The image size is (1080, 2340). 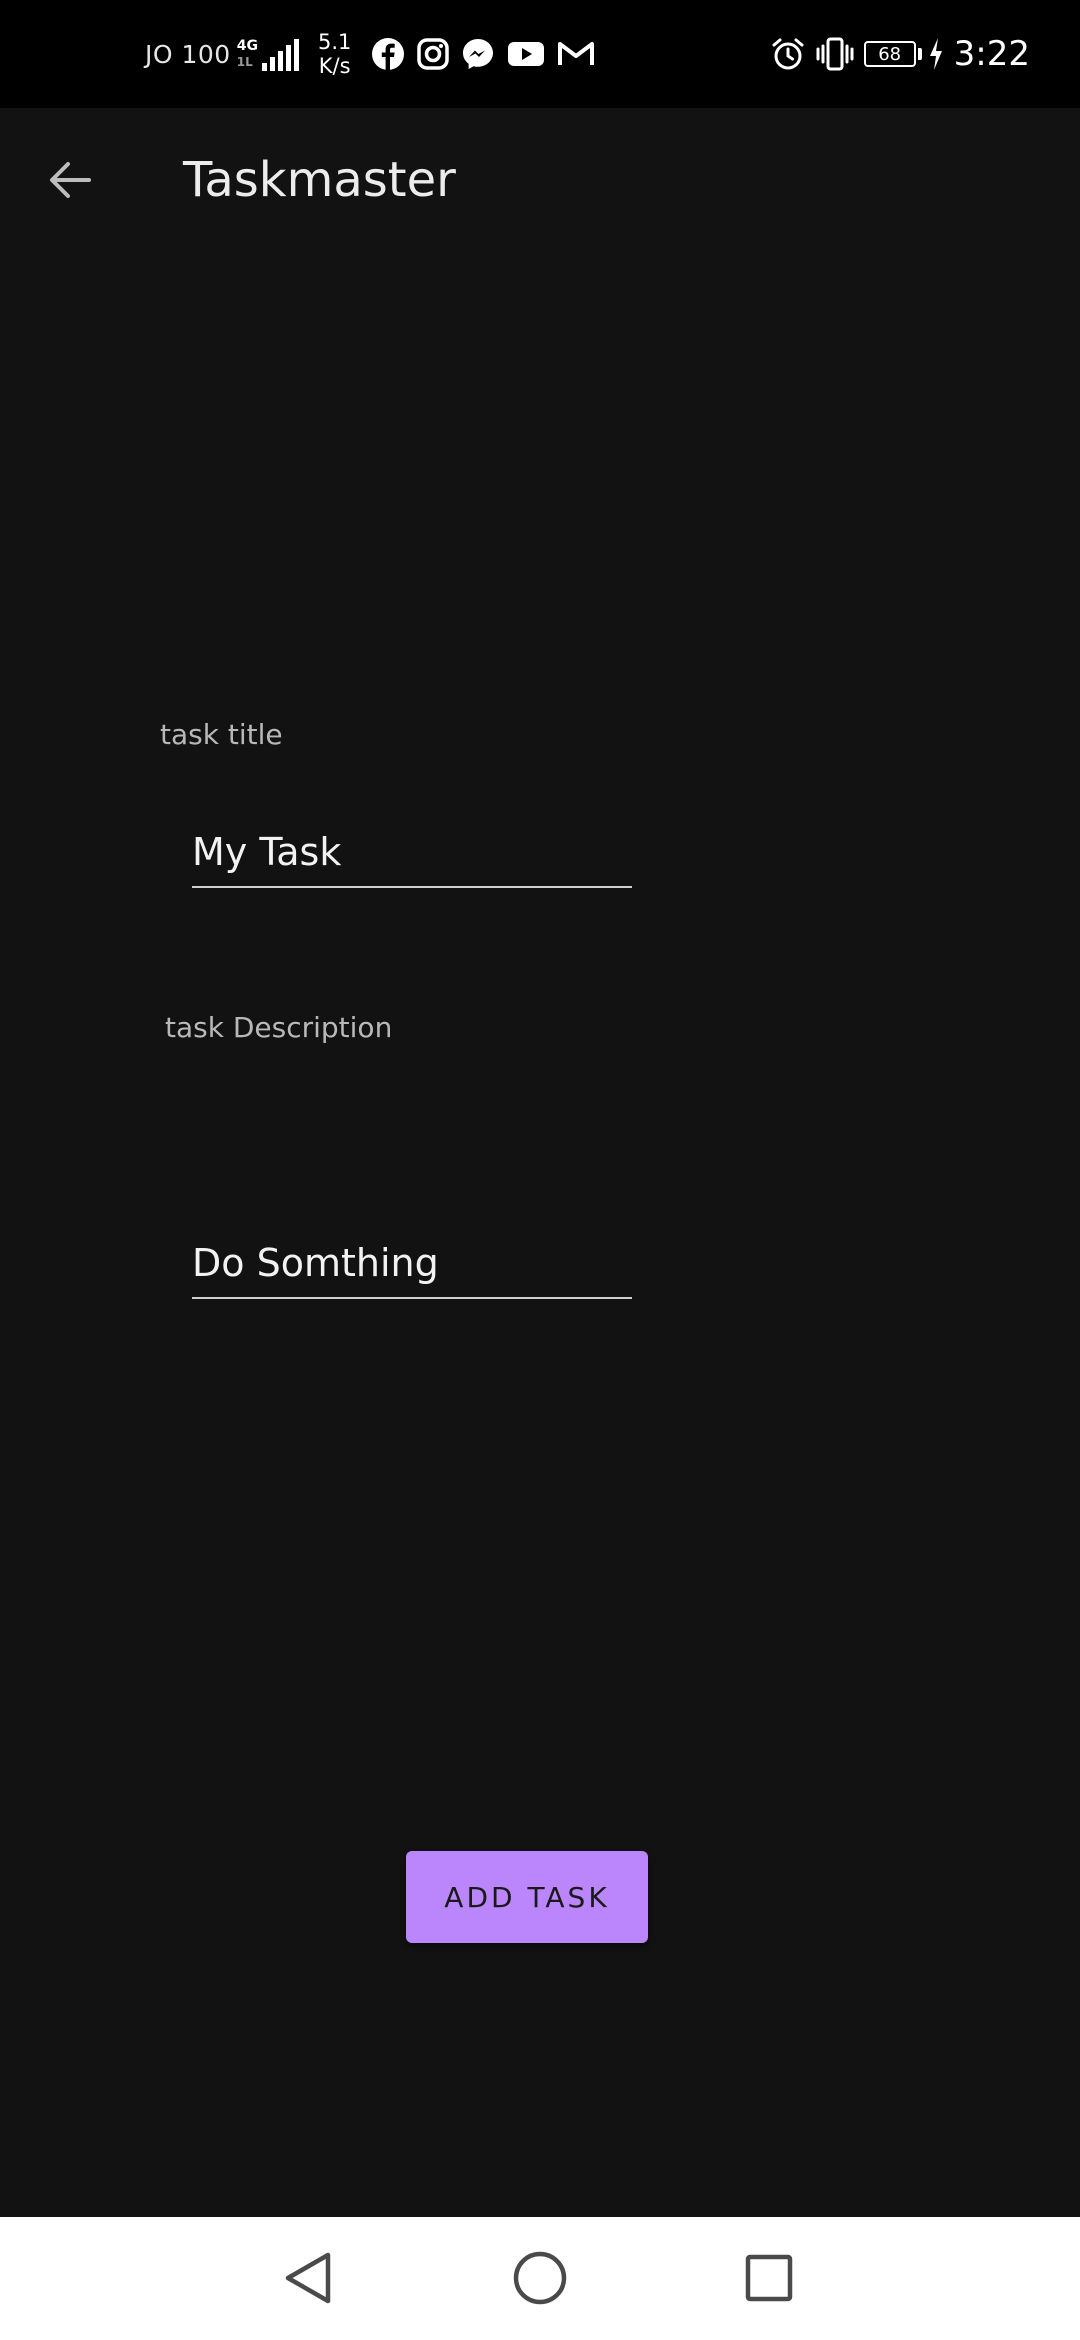 I want to click on task-description-input, so click(x=412, y=1263).